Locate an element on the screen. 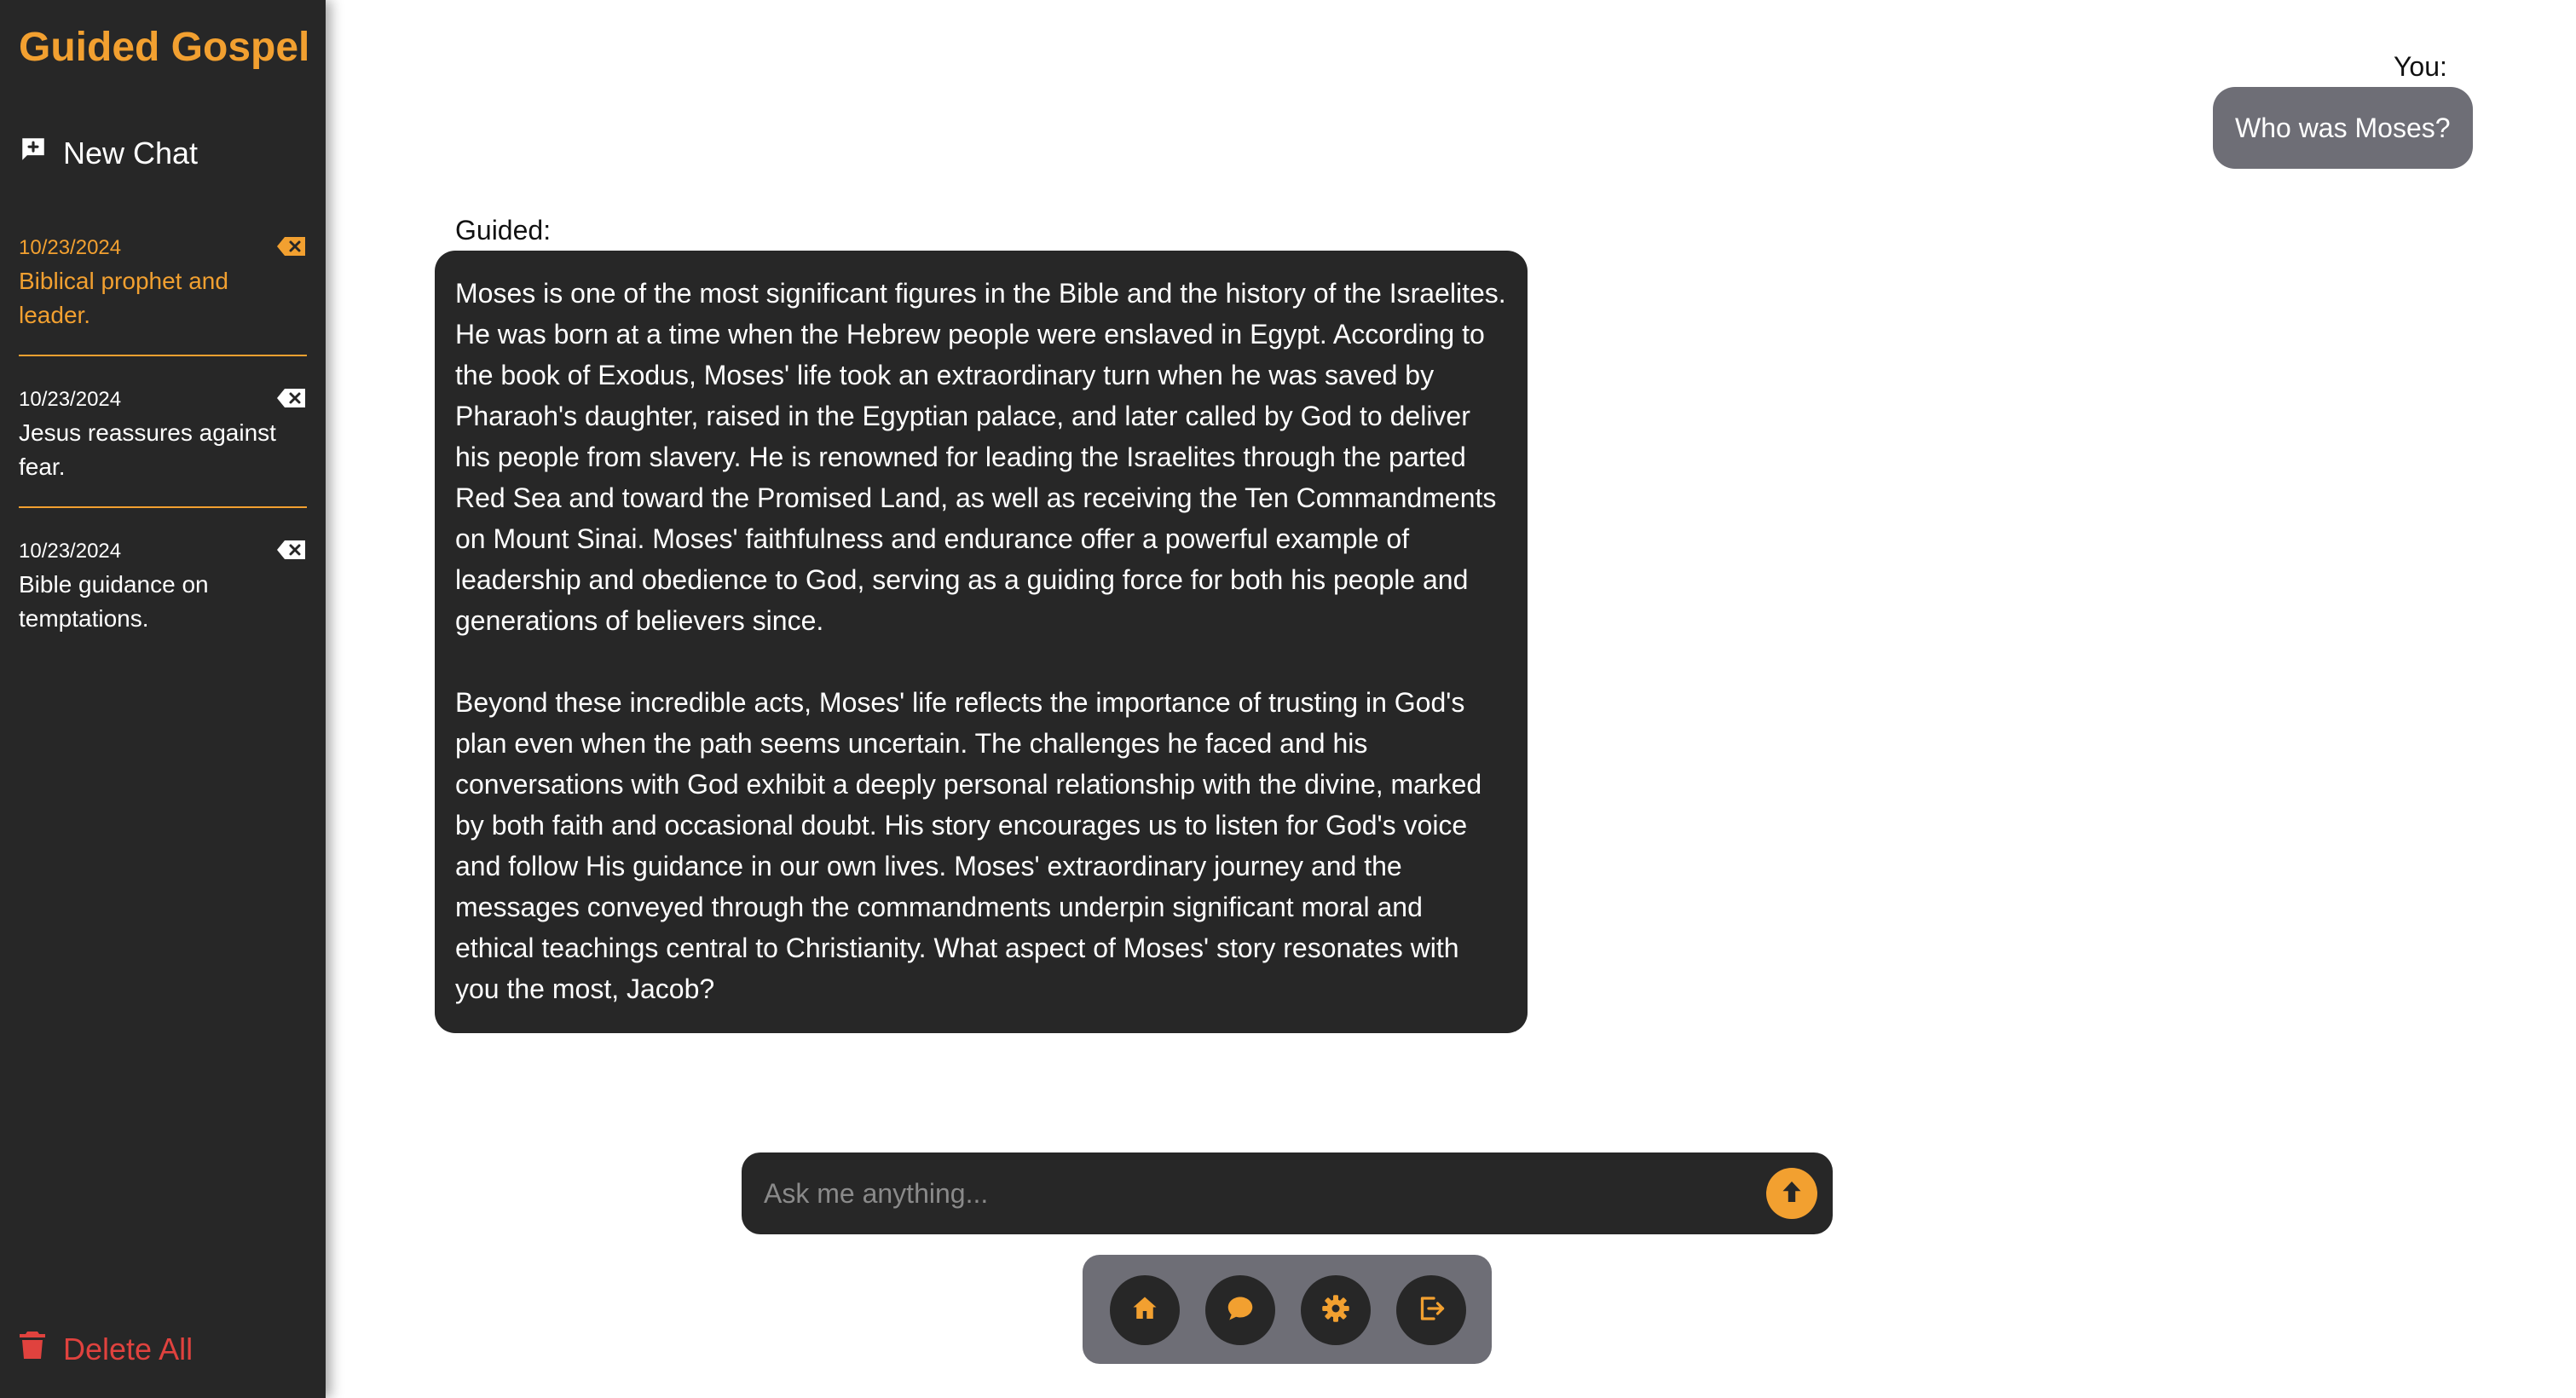 This screenshot has height=1398, width=2576. chat-plus-icon is located at coordinates (33, 153).